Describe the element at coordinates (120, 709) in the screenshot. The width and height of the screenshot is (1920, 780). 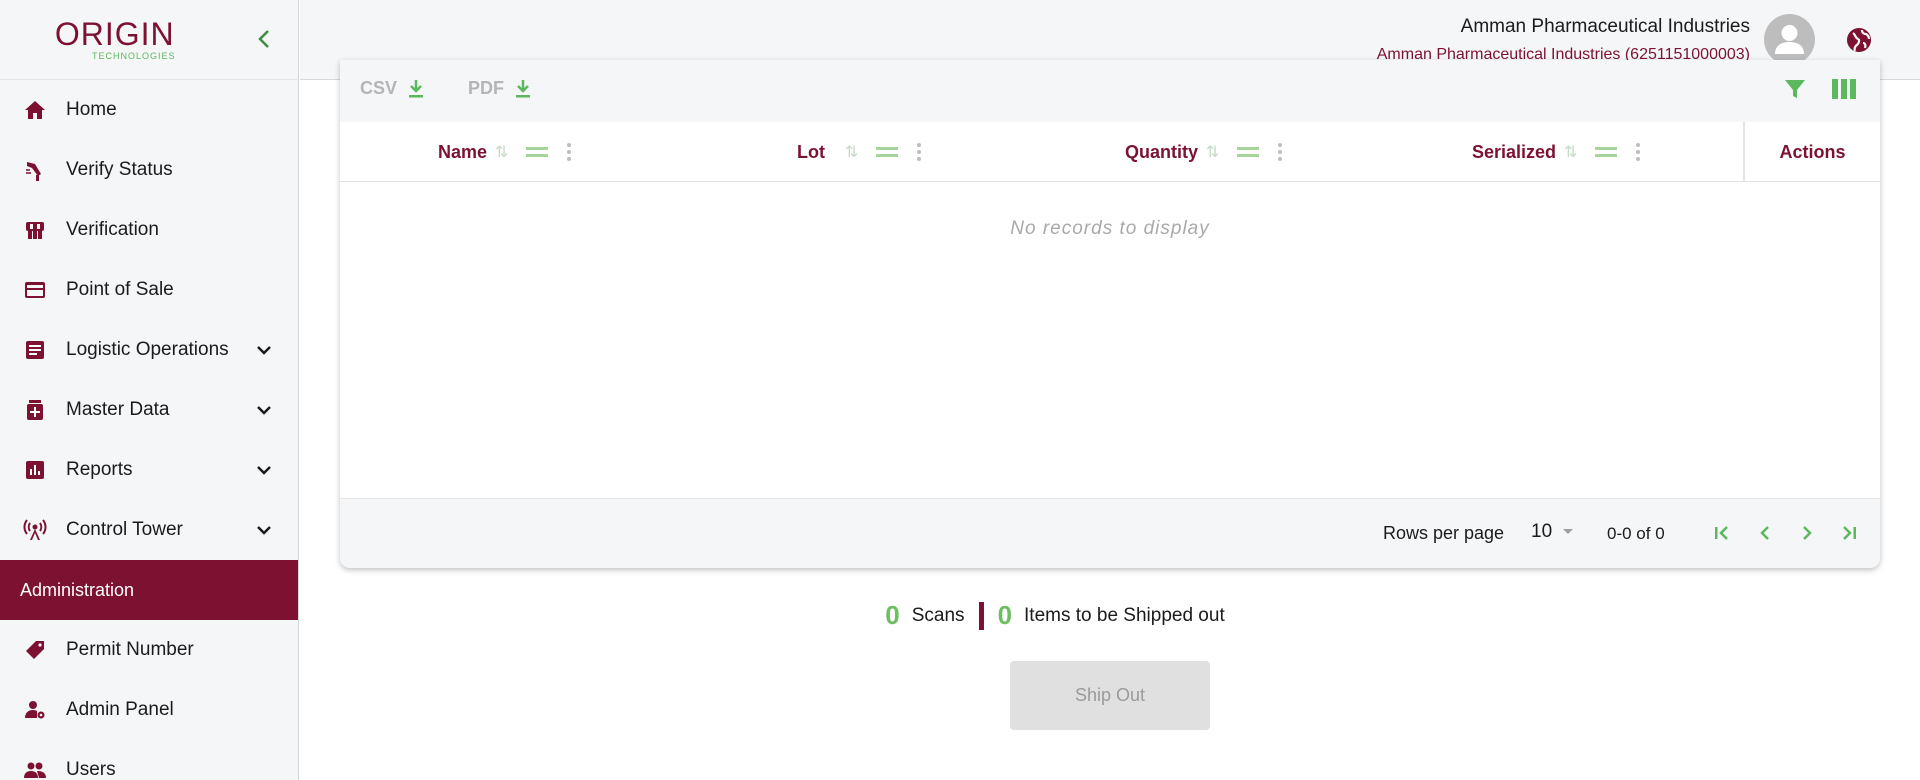
I see `sidebar-item-label: Admin Panel` at that location.